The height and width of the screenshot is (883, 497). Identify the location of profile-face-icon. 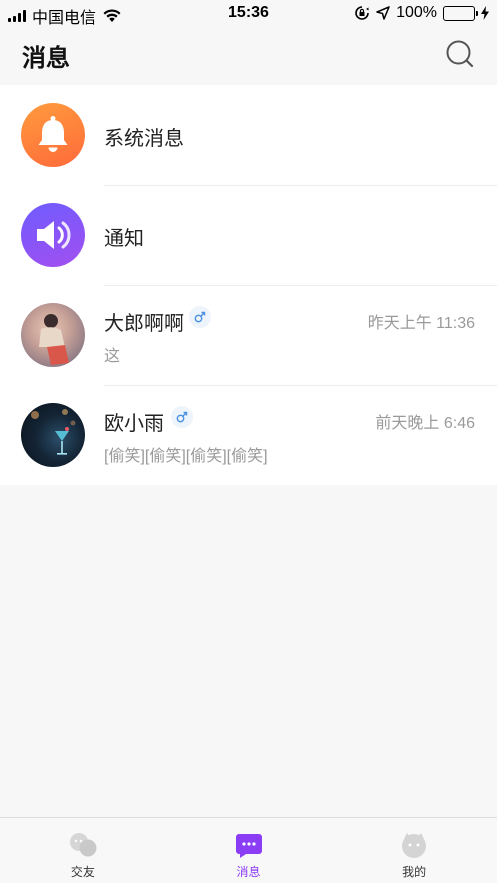
(414, 845).